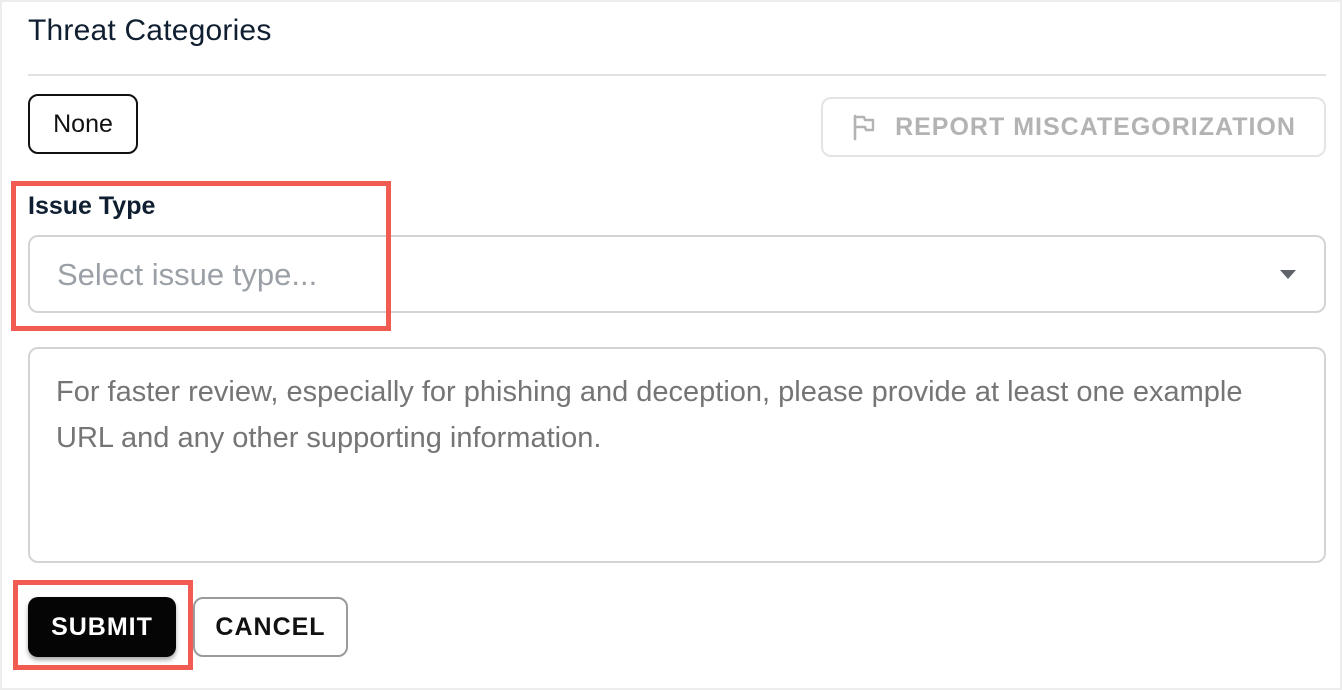 This screenshot has height=690, width=1342. What do you see at coordinates (102, 627) in the screenshot?
I see `submit-button: SUBMIT` at bounding box center [102, 627].